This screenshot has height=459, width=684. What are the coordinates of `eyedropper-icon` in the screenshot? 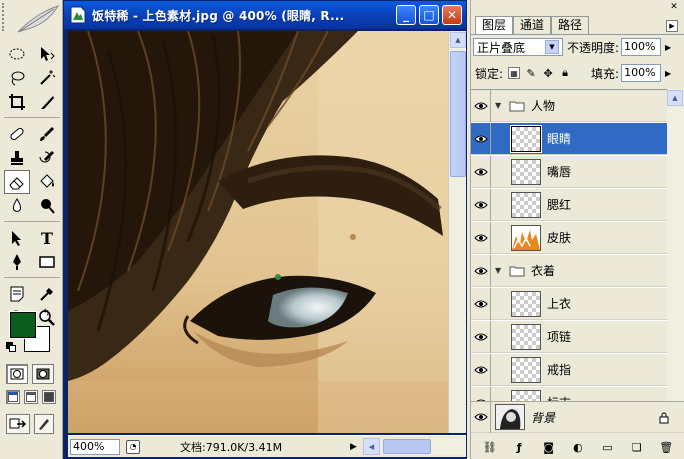 It's located at (46, 294).